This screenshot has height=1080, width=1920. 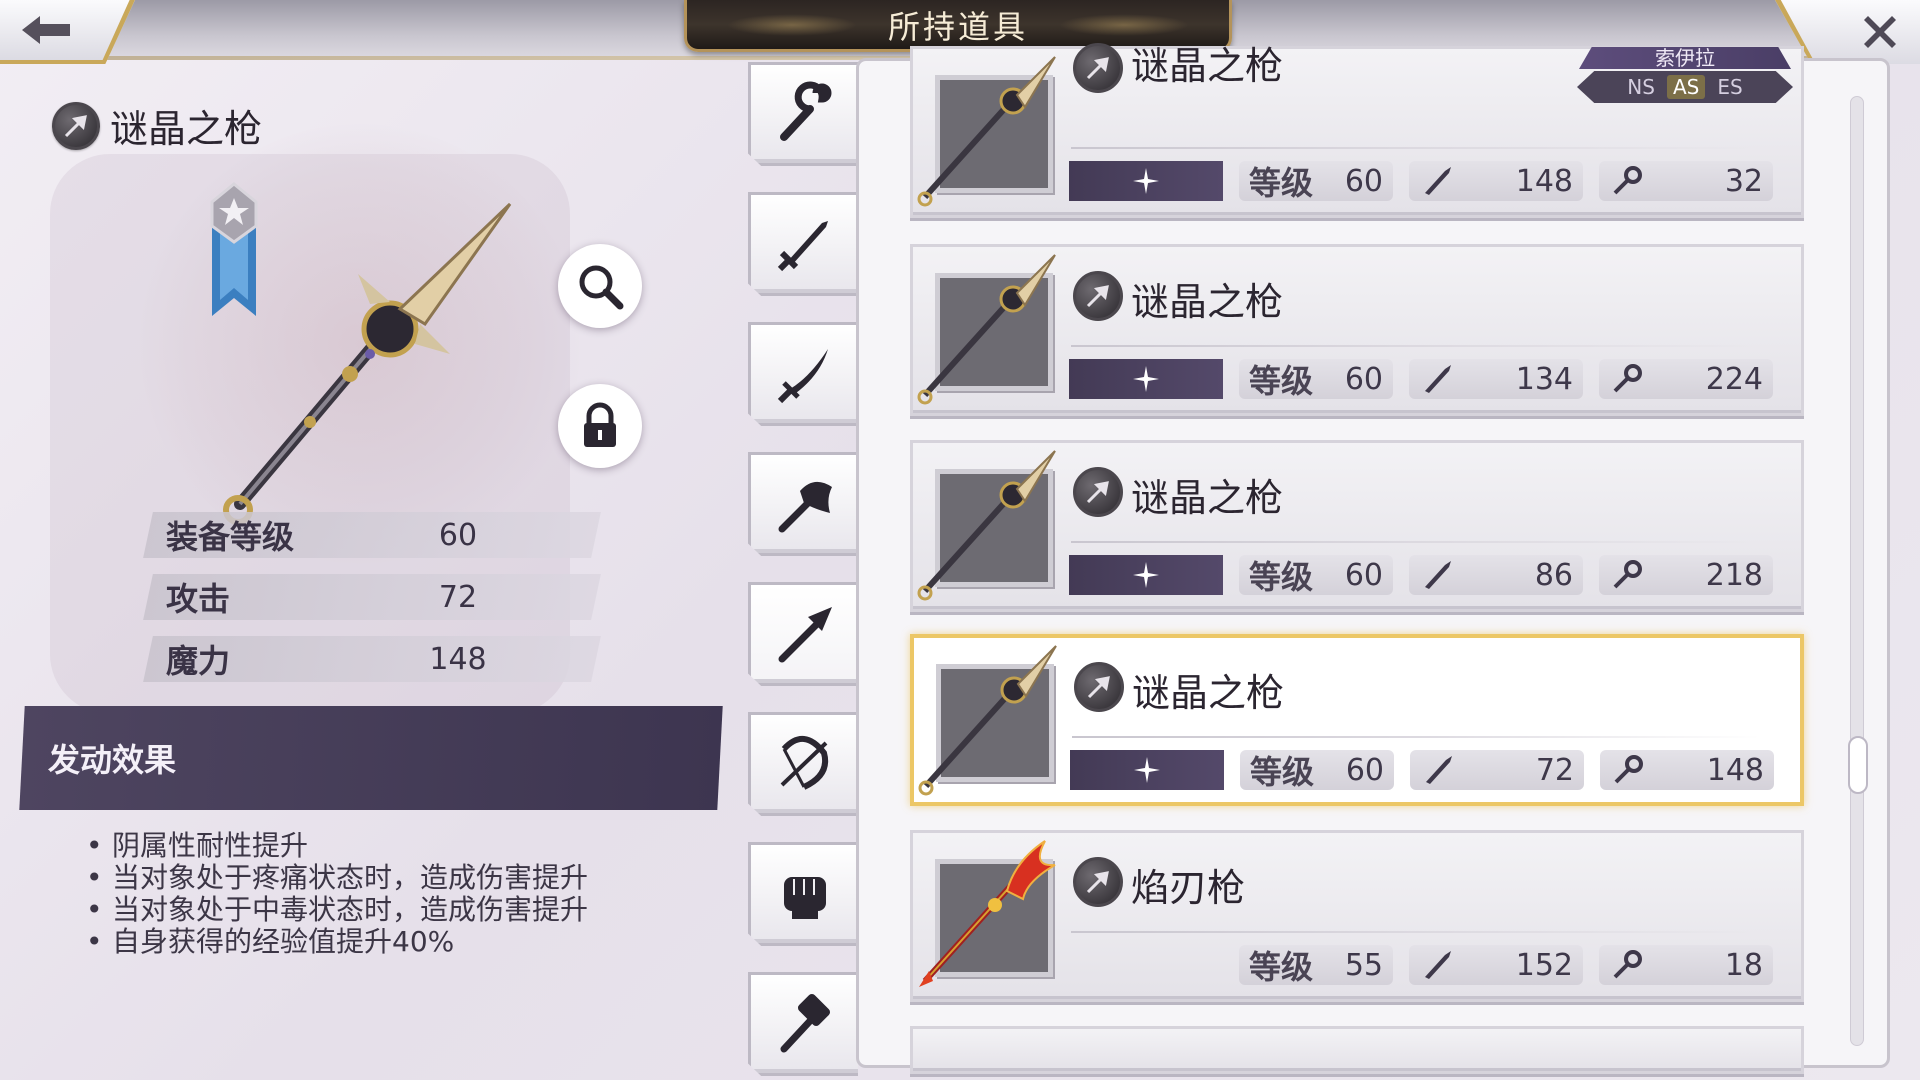 I want to click on magic-value: 224, so click(x=1734, y=379).